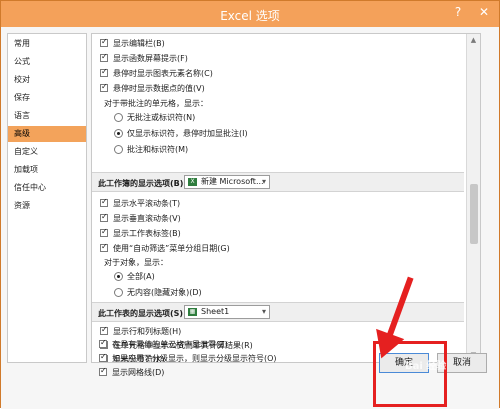  I want to click on objects-display-label: 对于对象，显示：, so click(136, 262).